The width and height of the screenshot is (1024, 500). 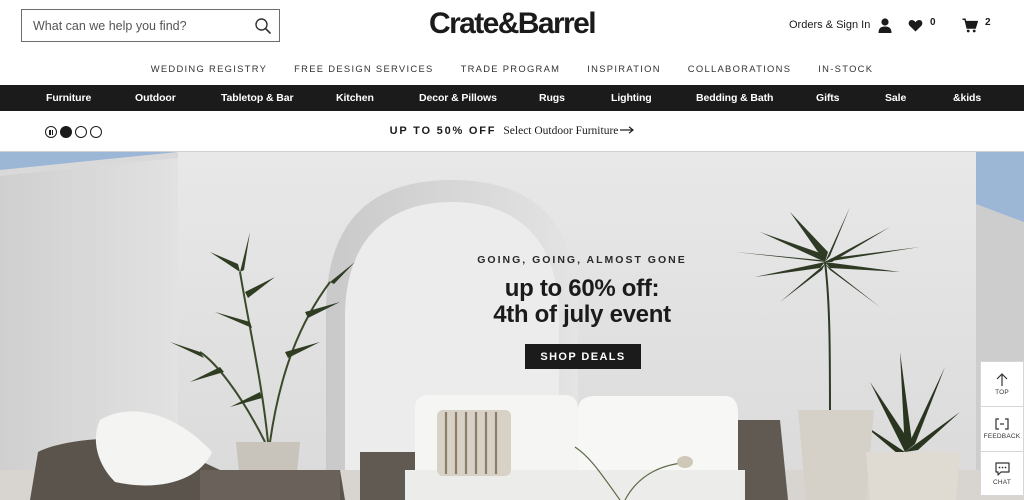 What do you see at coordinates (734, 98) in the screenshot?
I see `nav-item-bedding-bath: Bedding & Bath` at bounding box center [734, 98].